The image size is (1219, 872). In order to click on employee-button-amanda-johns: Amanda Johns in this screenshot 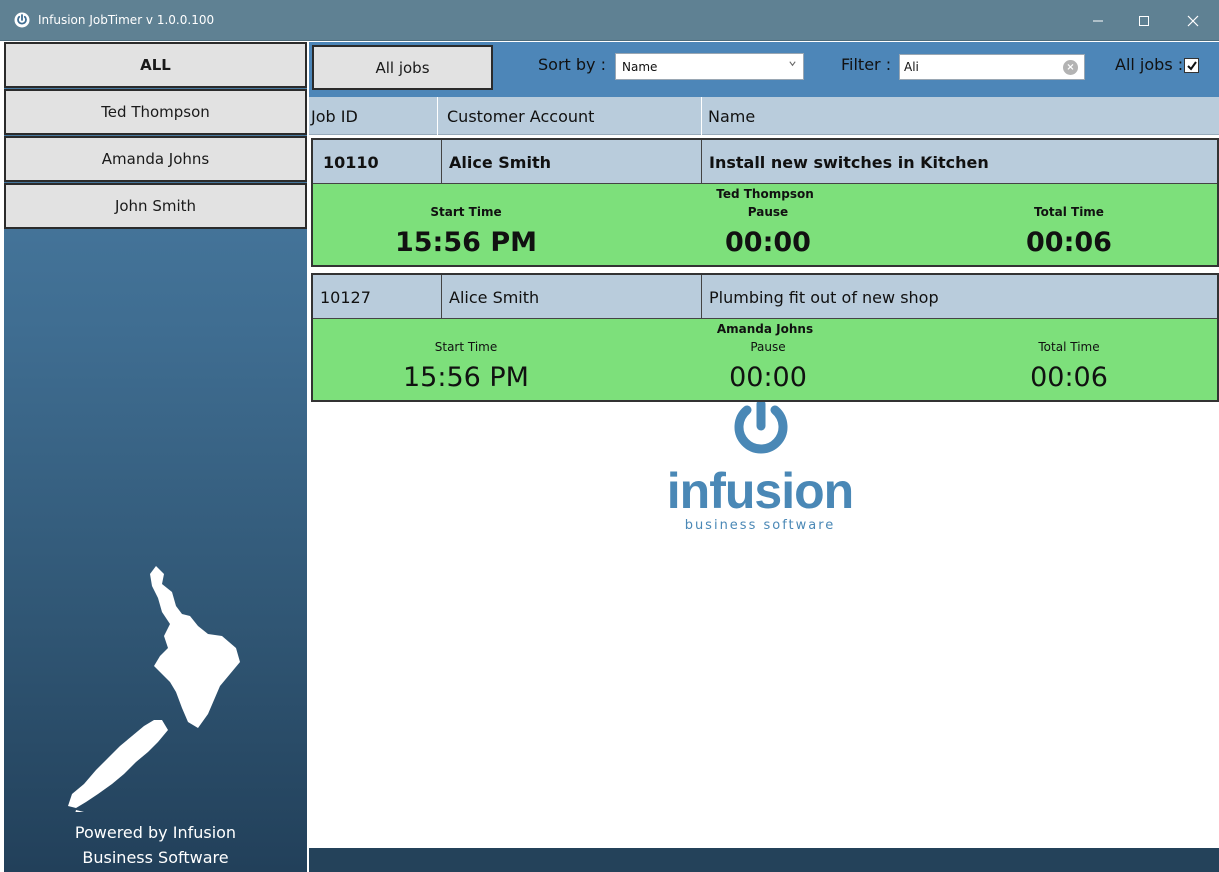, I will do `click(155, 159)`.